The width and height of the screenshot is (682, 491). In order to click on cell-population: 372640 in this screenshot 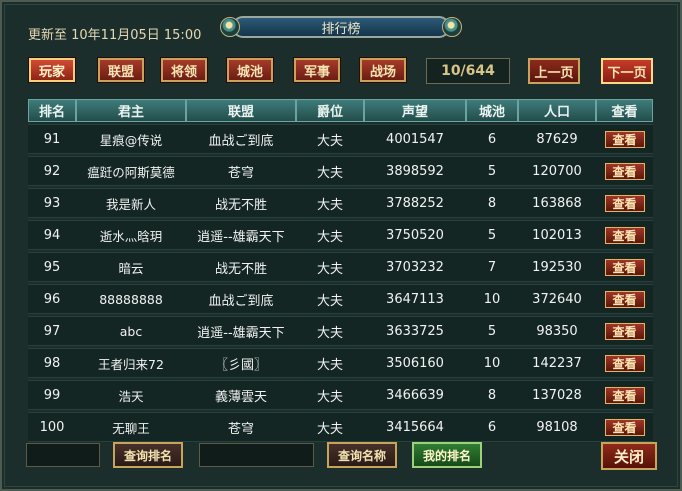, I will do `click(557, 299)`.